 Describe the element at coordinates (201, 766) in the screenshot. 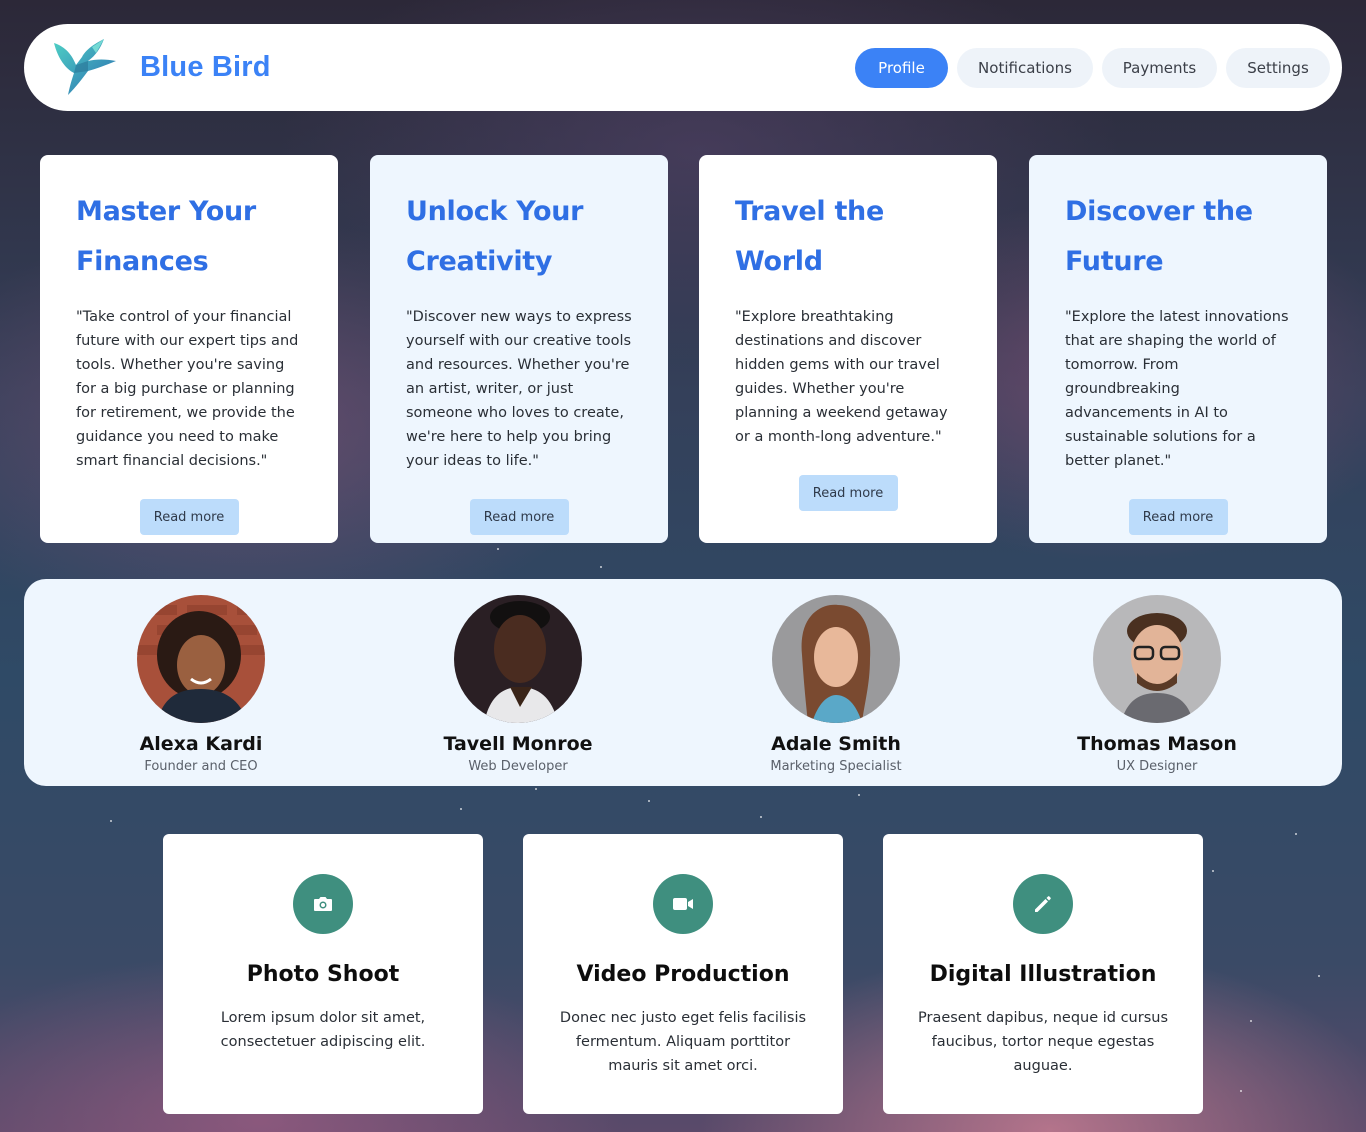

I see `member-role: Founder and CEO` at that location.